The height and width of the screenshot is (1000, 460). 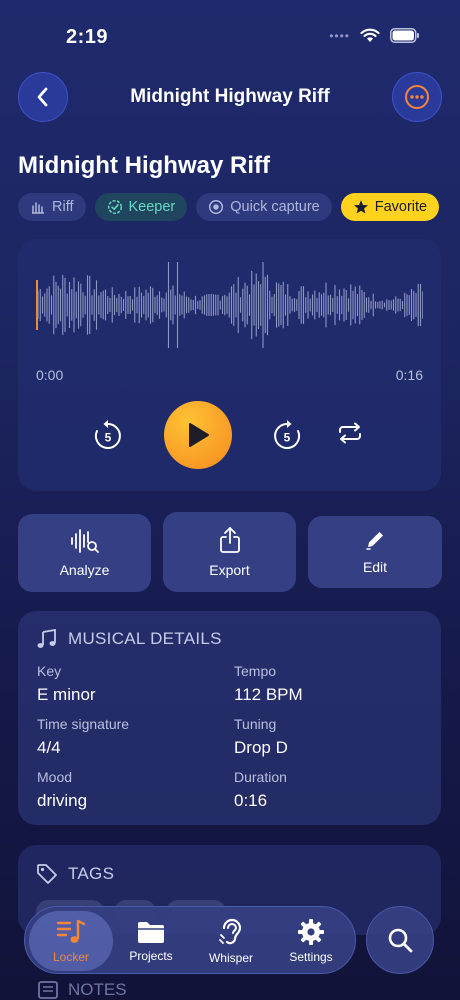 I want to click on detail-mood: Mood driving, so click(x=62, y=790).